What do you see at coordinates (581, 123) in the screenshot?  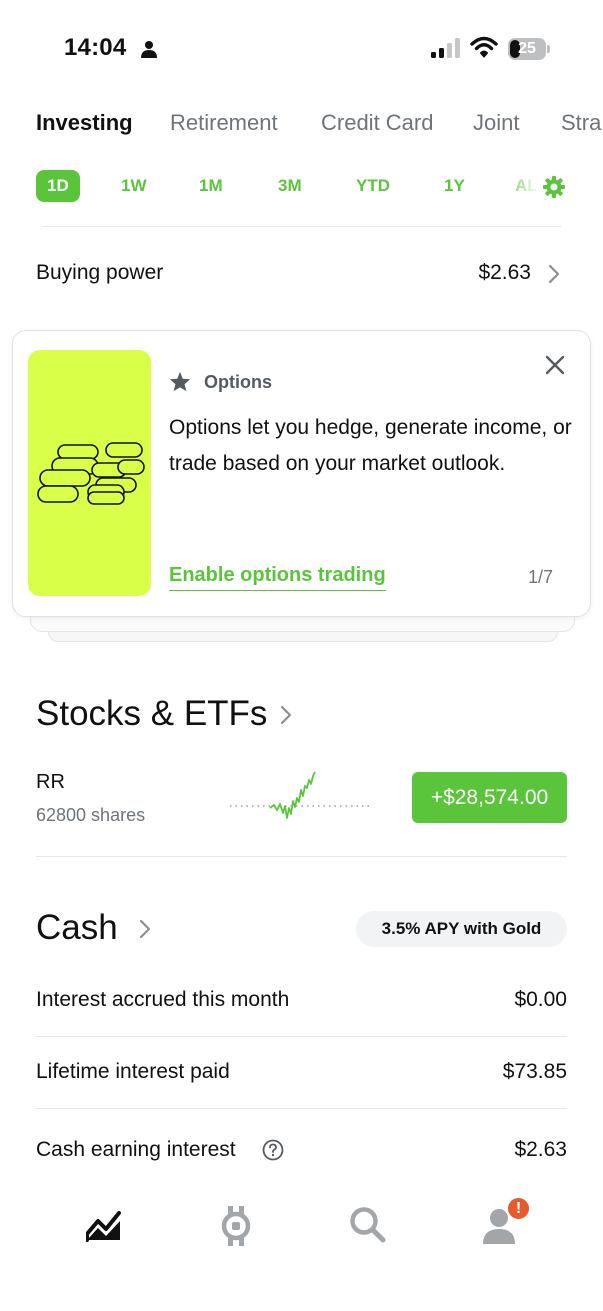 I see `tab-strategies: Stra` at bounding box center [581, 123].